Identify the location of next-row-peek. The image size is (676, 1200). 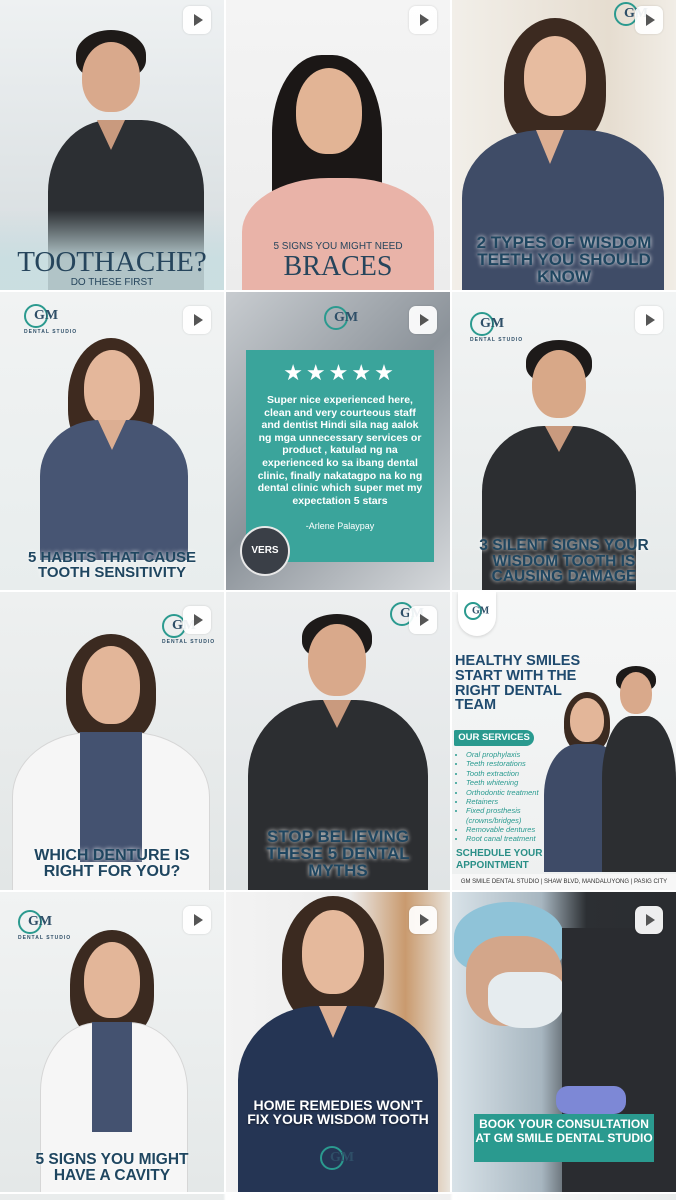
(338, 1197).